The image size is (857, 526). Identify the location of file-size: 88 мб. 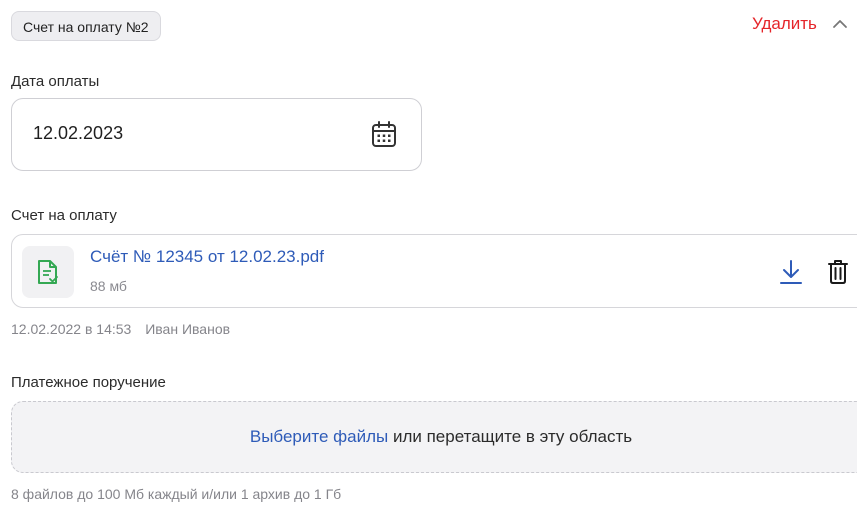
(108, 286).